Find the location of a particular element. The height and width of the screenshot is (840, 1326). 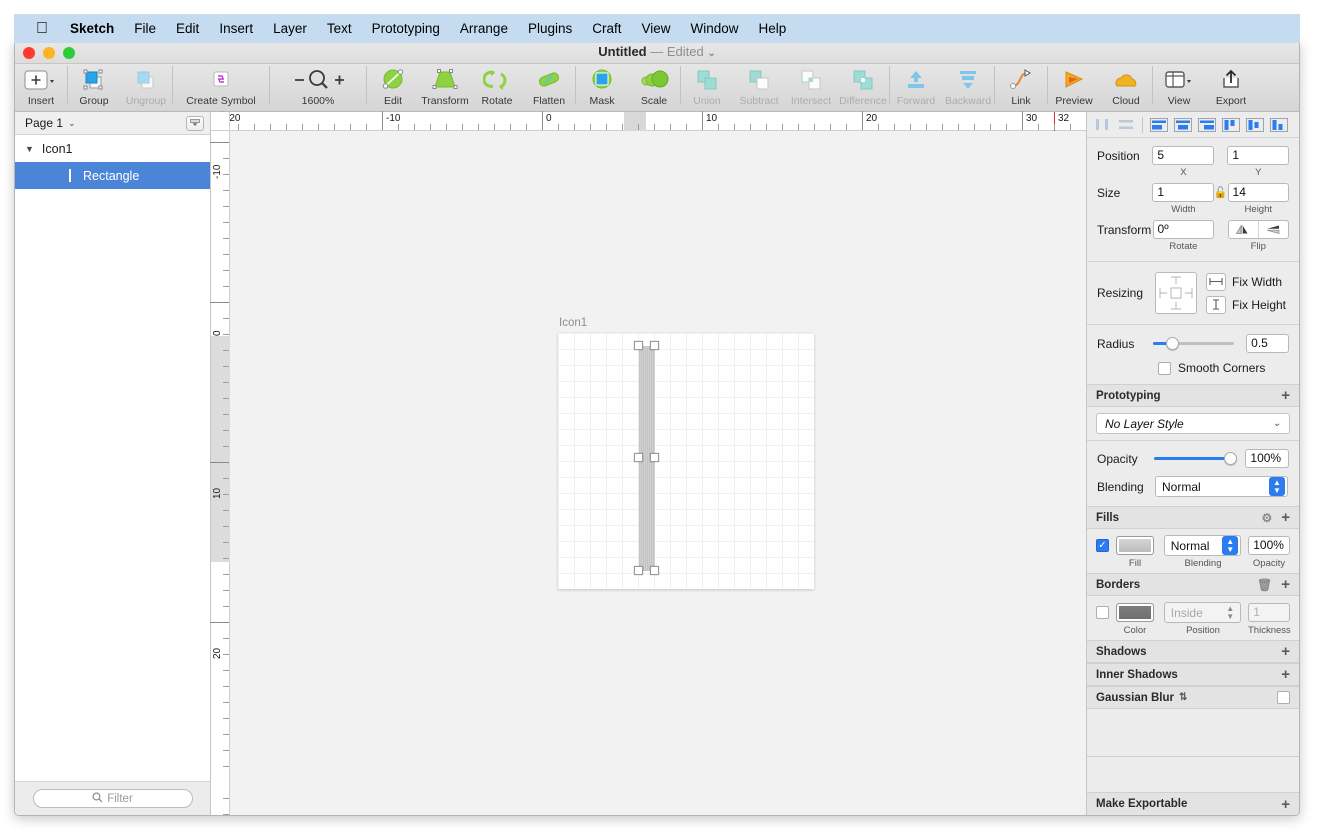

filter-input: Filter is located at coordinates (112, 798).